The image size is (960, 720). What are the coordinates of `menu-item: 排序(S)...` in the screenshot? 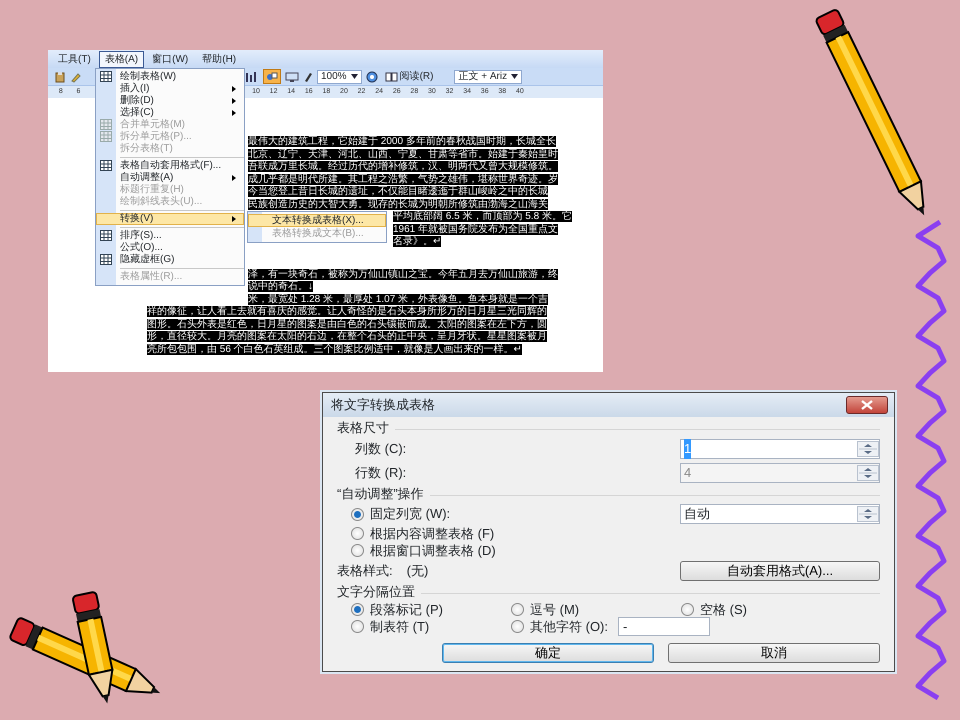 It's located at (170, 236).